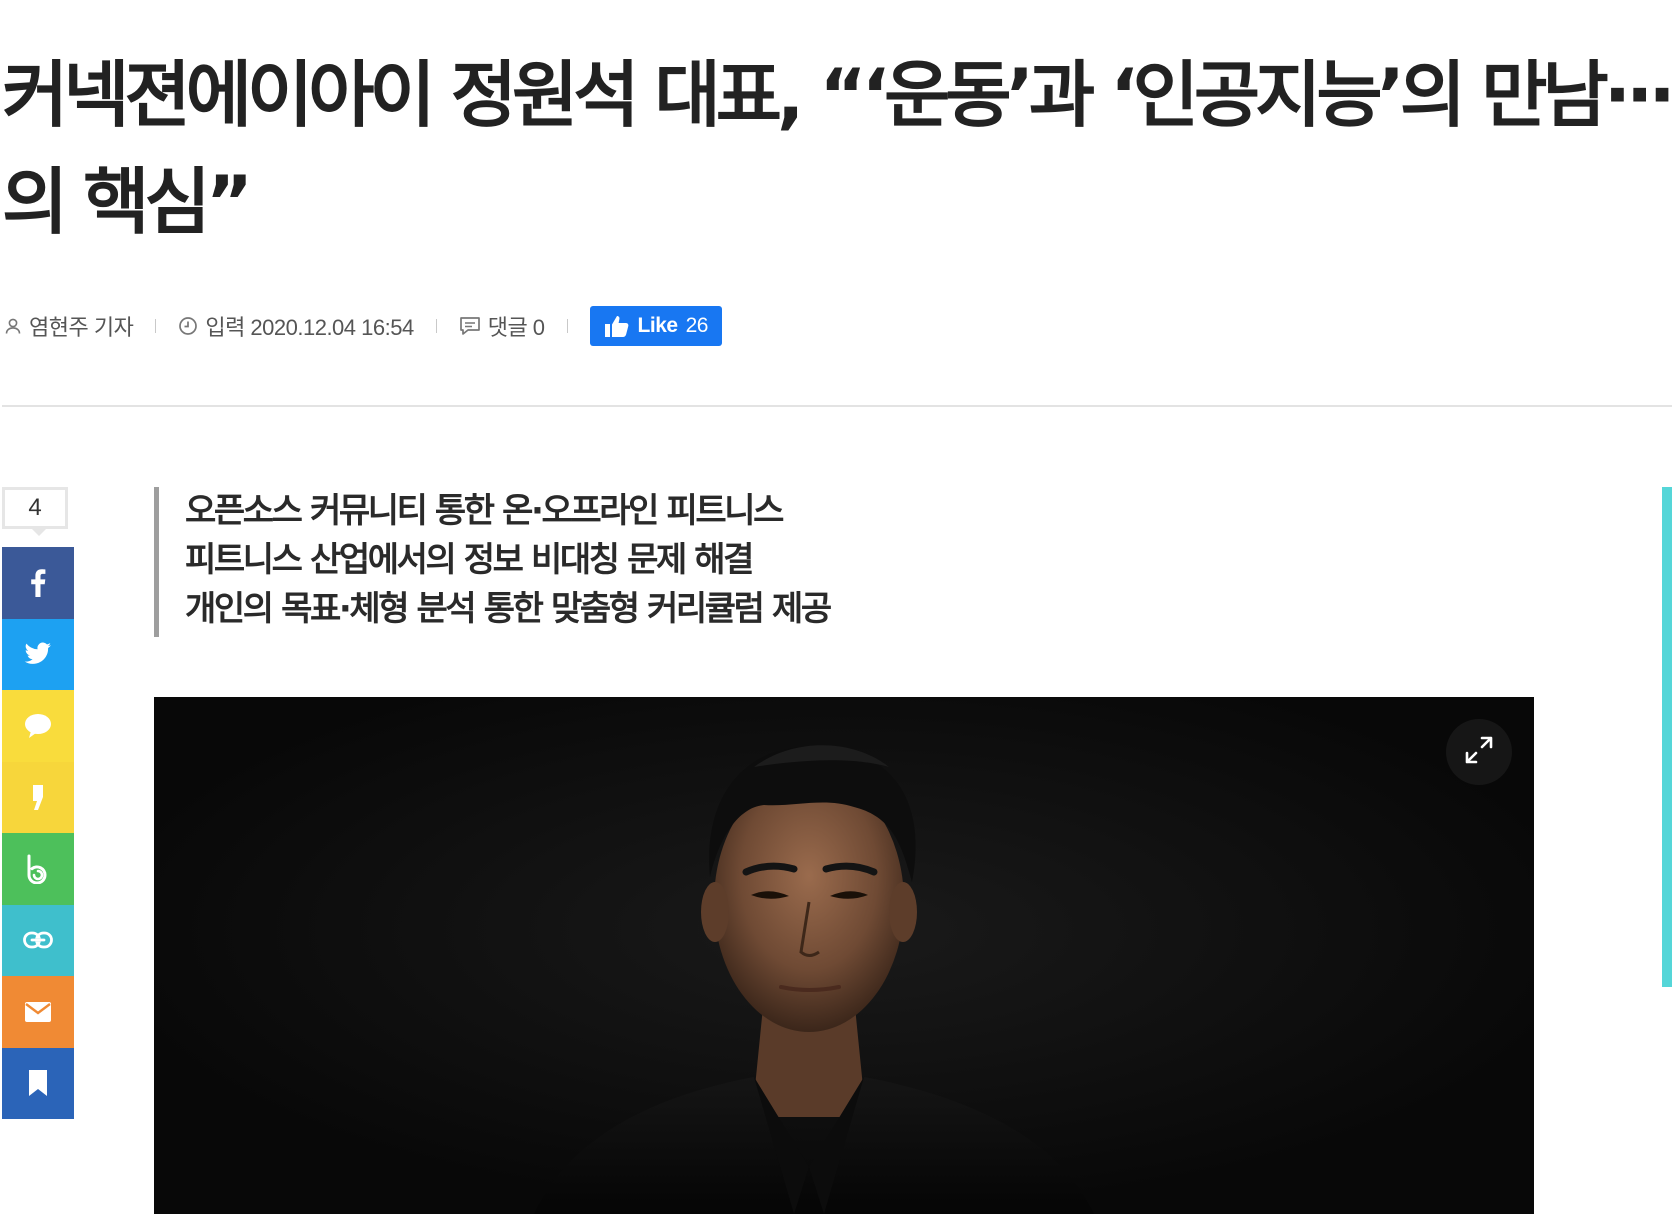 This screenshot has width=1672, height=1214. I want to click on reporter-name: 염현주 기자, so click(81, 326).